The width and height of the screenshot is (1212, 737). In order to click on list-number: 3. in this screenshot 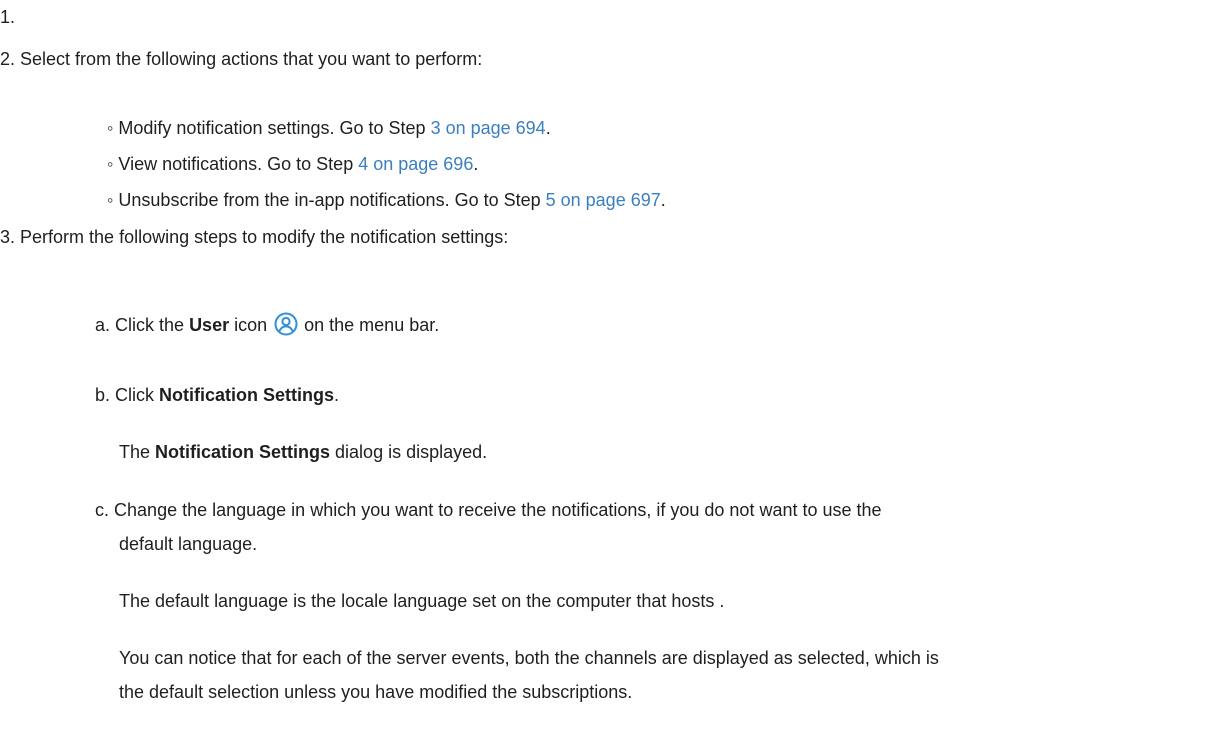, I will do `click(8, 237)`.